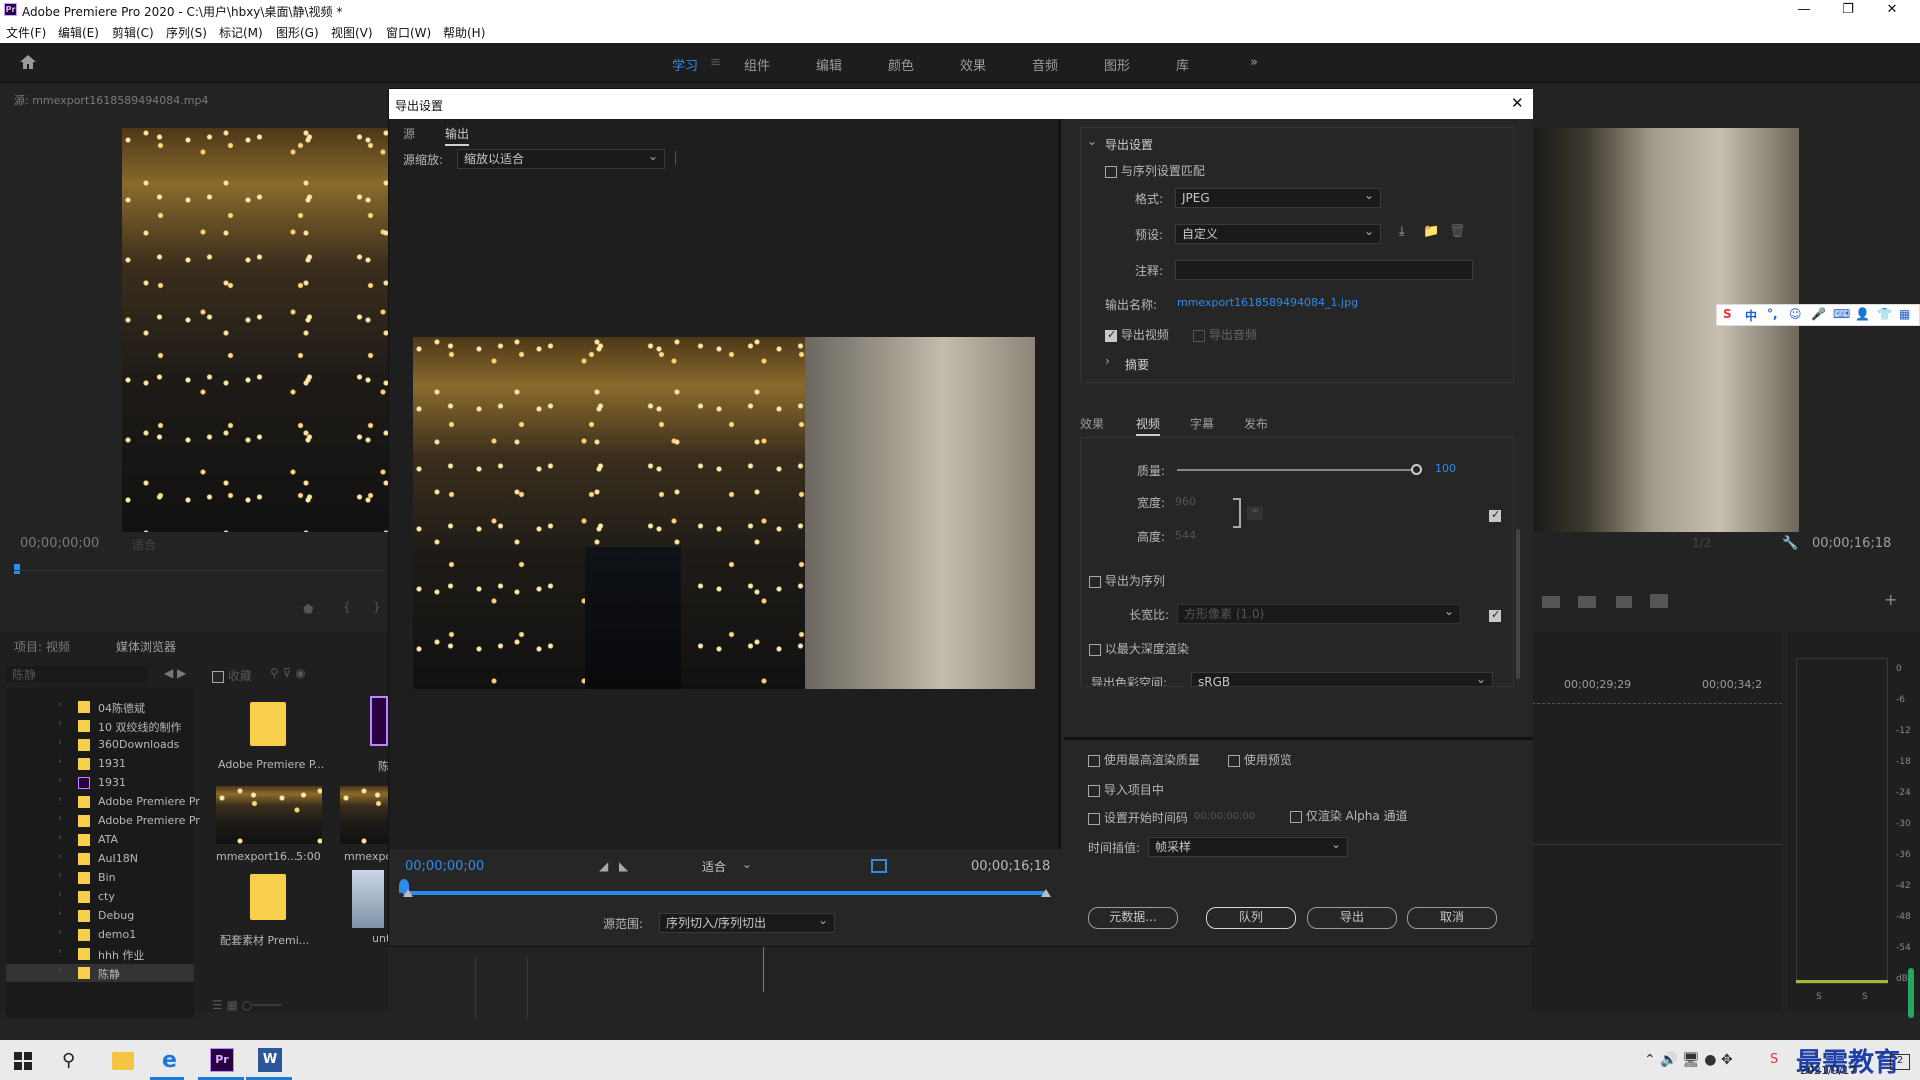 This screenshot has height=1080, width=1920. I want to click on quality-value: 100, so click(1445, 468).